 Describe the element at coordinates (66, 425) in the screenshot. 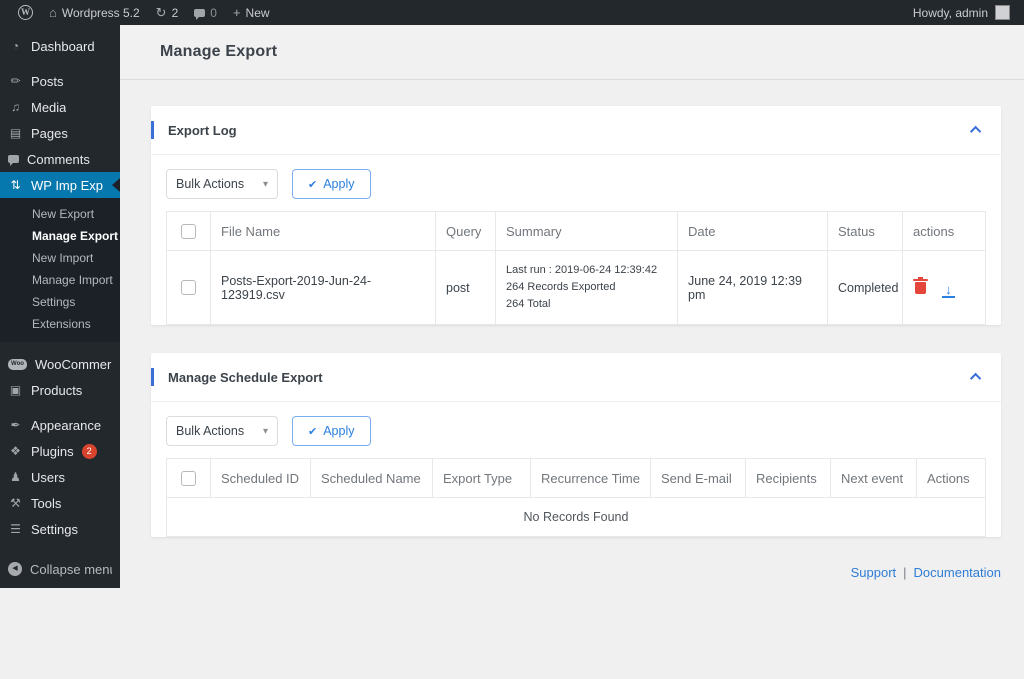

I see `sidebar-item-label: Appearance` at that location.